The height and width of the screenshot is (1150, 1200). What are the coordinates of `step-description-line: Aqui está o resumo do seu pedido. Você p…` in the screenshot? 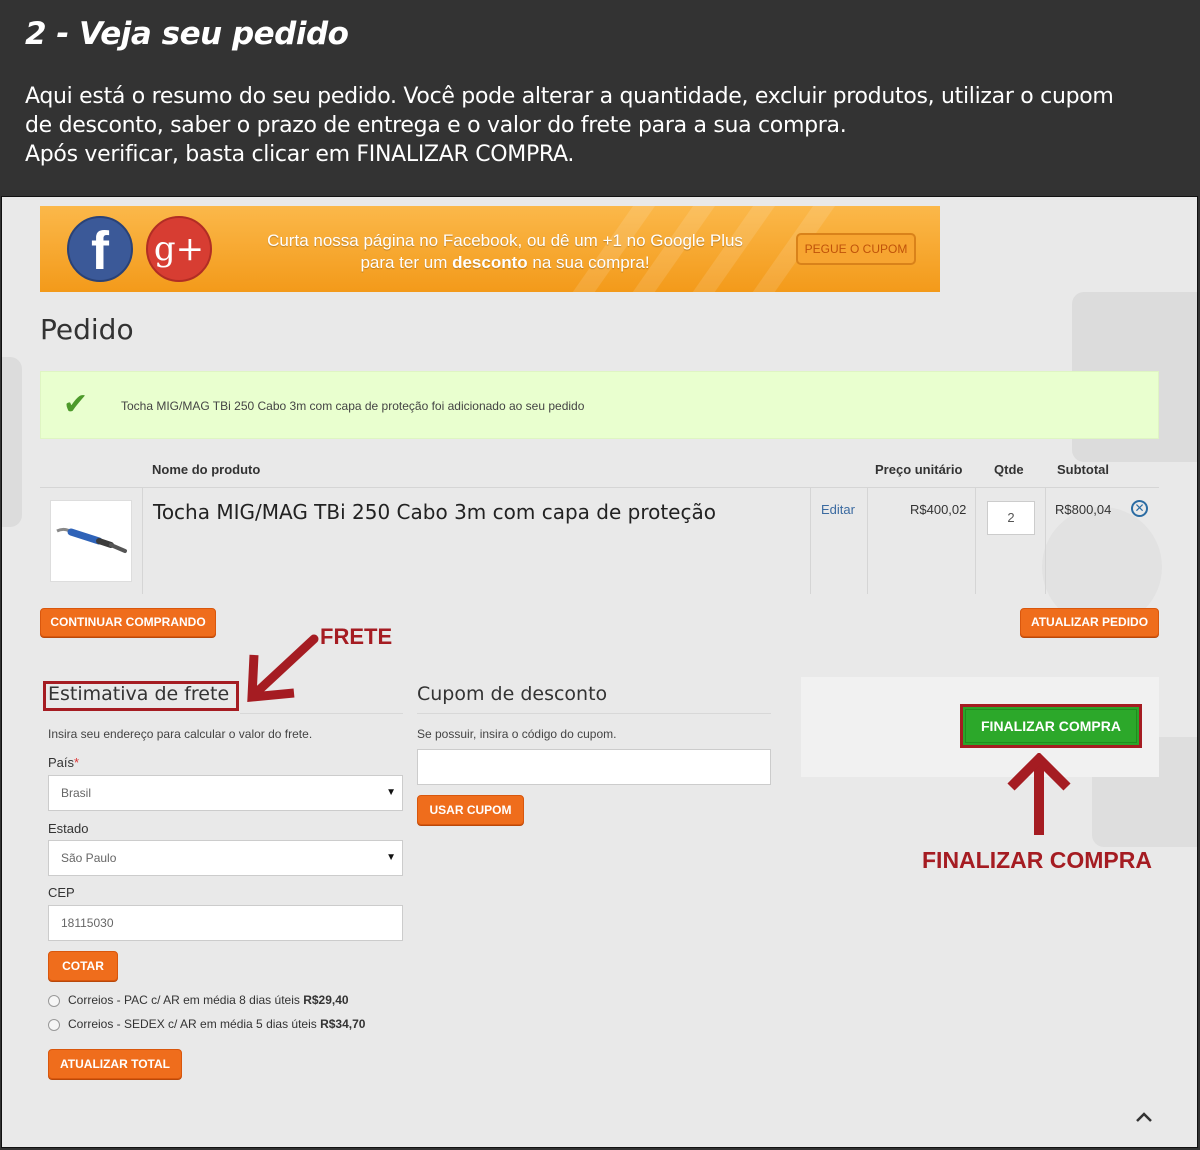 It's located at (569, 96).